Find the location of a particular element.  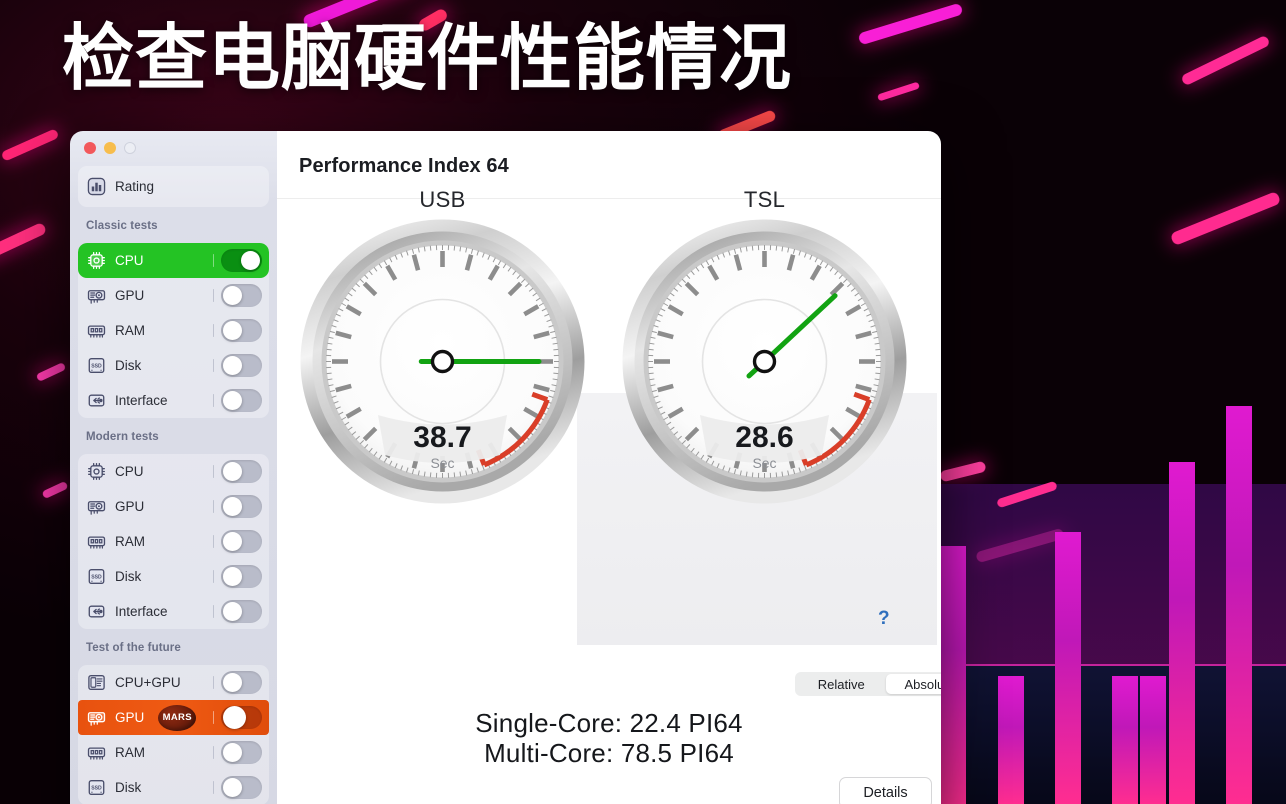

segment-absolute: Absolute is located at coordinates (913, 684).